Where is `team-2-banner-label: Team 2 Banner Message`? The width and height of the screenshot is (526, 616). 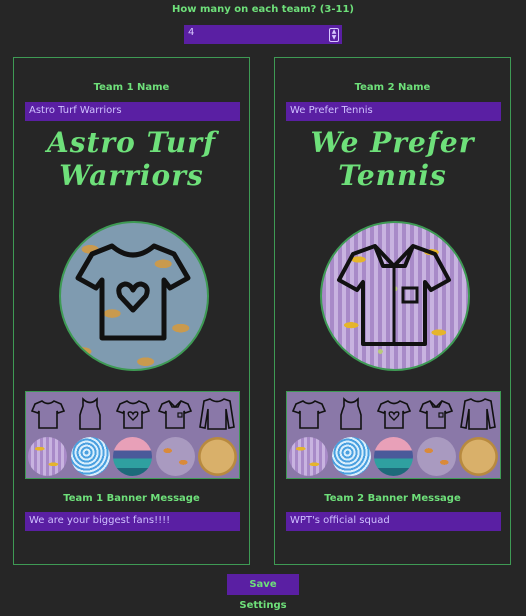 team-2-banner-label: Team 2 Banner Message is located at coordinates (392, 498).